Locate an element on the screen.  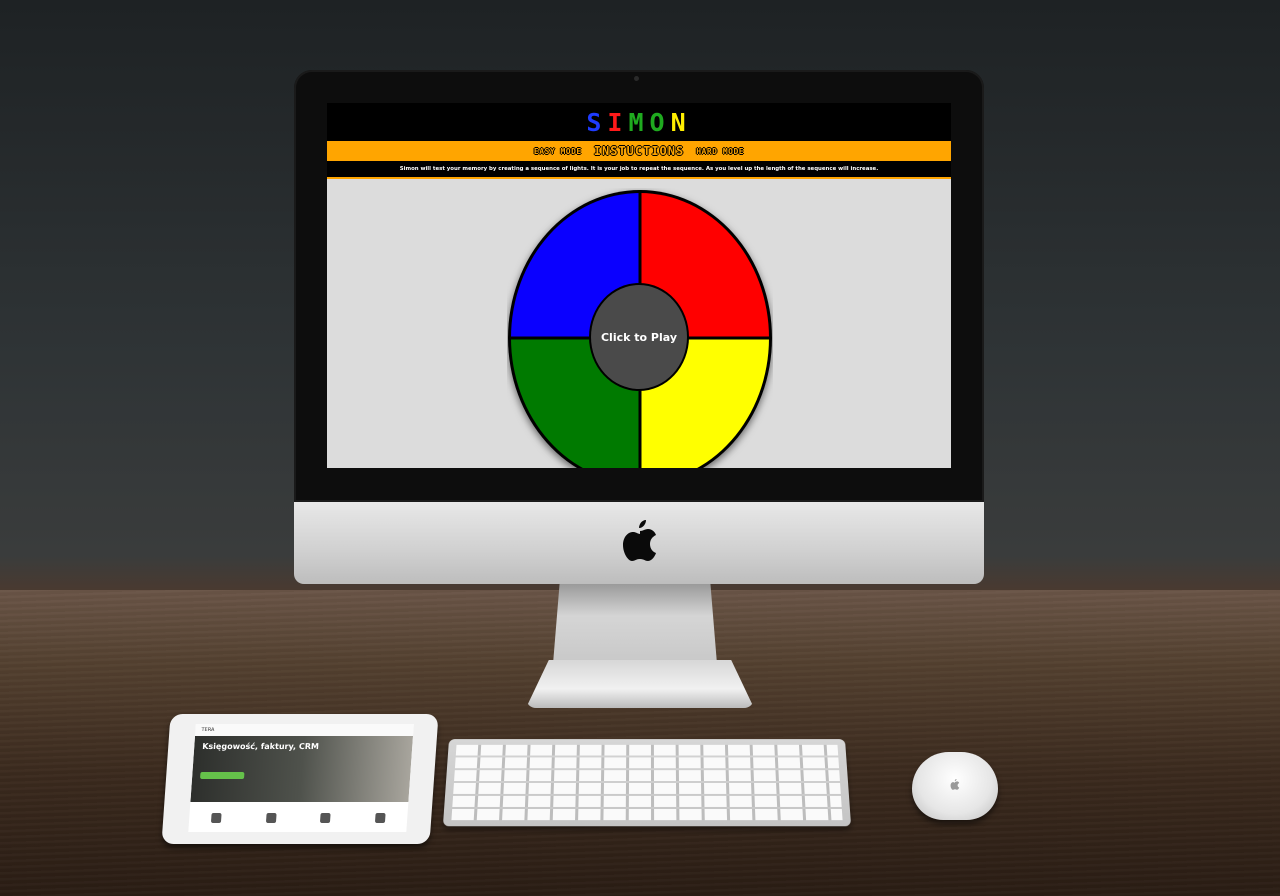
keyboard is located at coordinates (647, 783).